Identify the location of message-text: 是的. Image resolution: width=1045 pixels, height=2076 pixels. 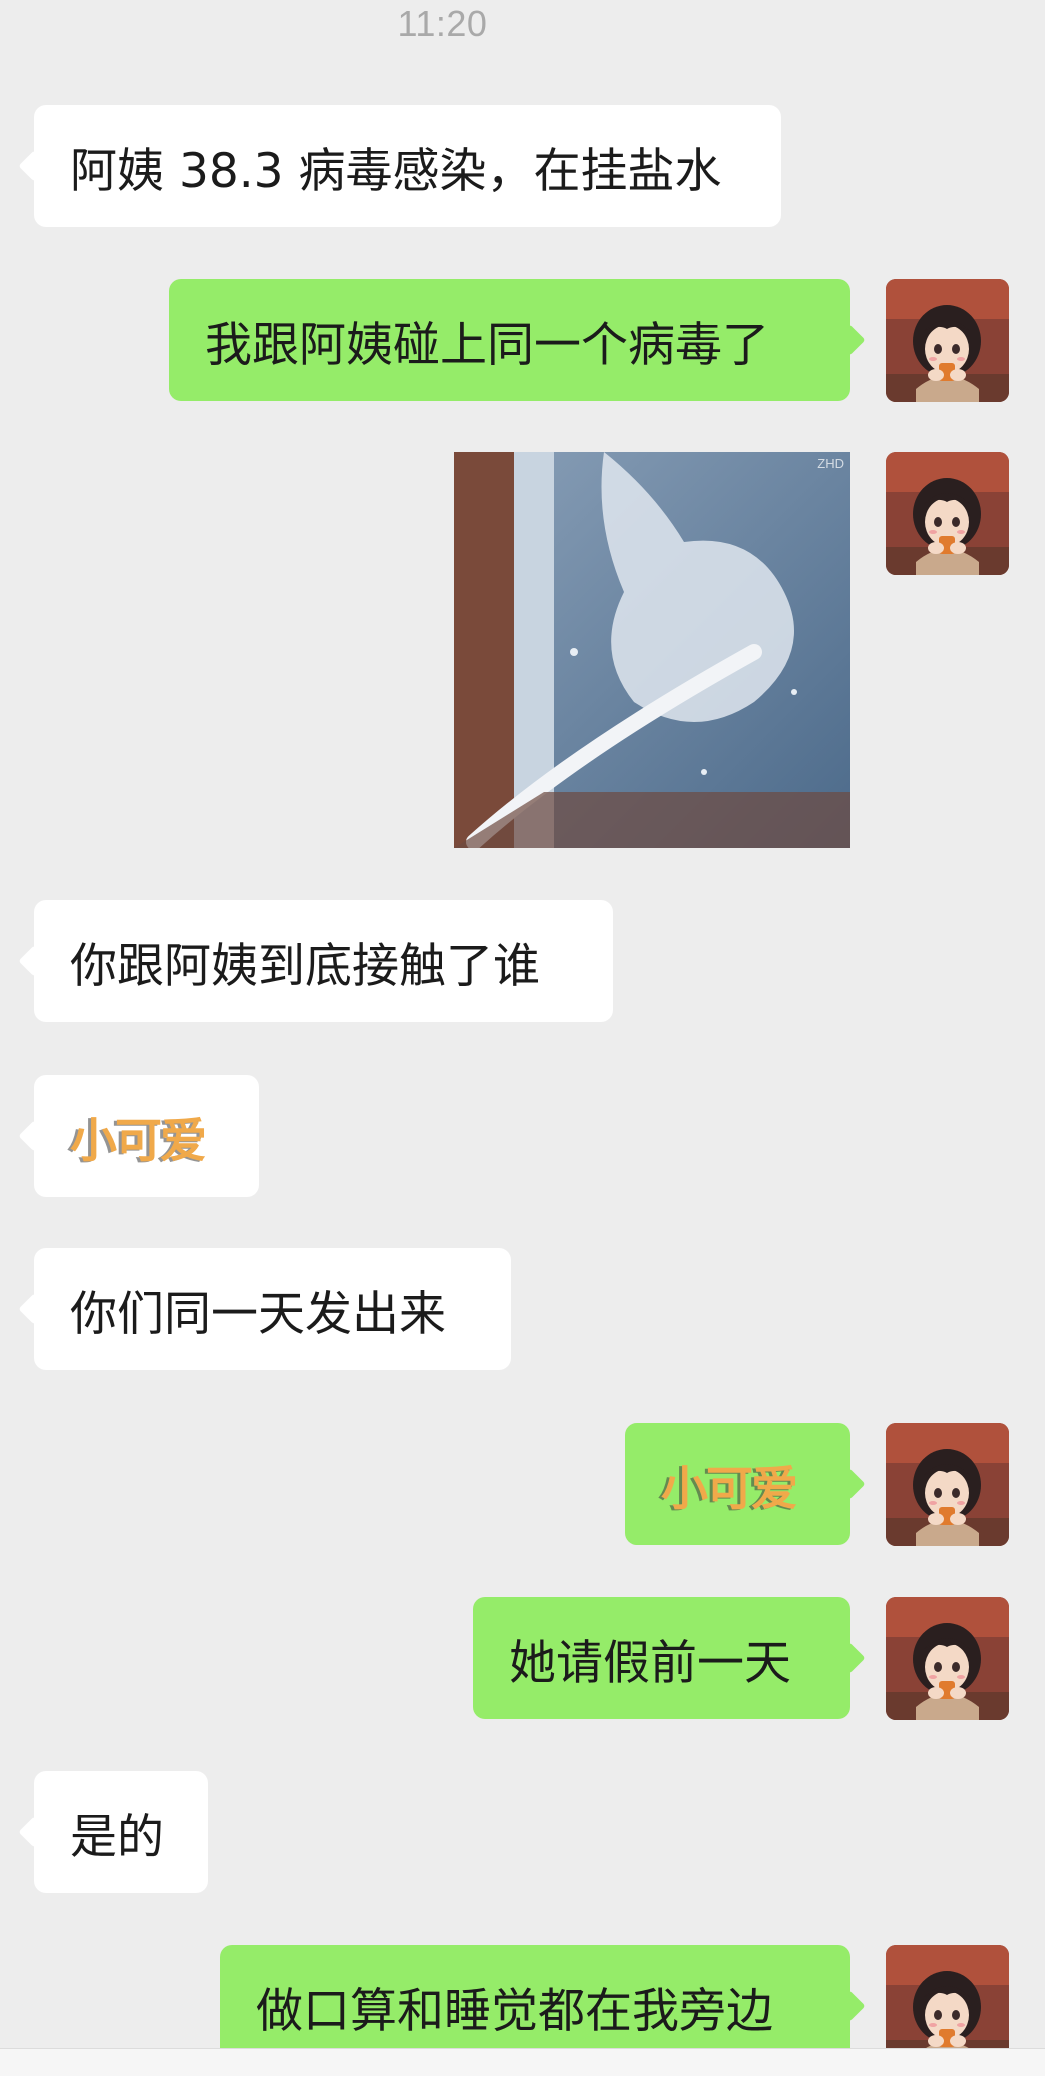
(117, 1837).